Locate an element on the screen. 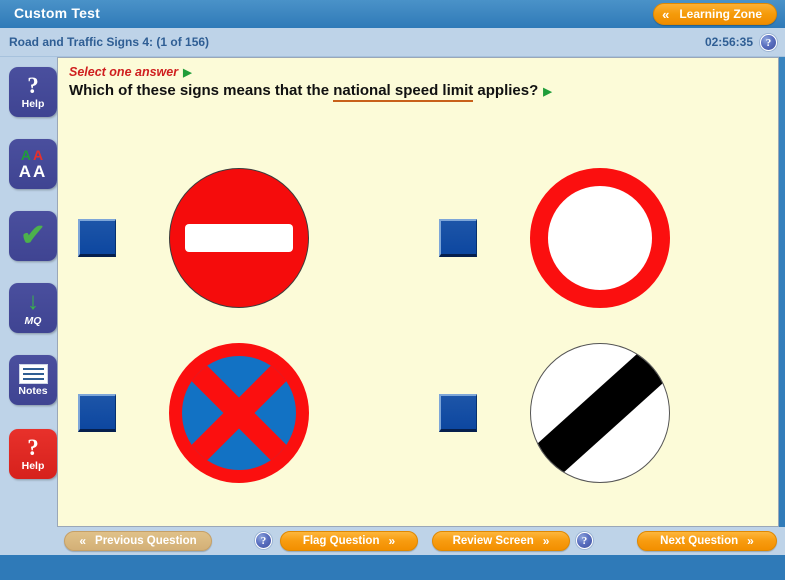 Image resolution: width=785 pixels, height=580 pixels. no-entry-sign-icon is located at coordinates (239, 238).